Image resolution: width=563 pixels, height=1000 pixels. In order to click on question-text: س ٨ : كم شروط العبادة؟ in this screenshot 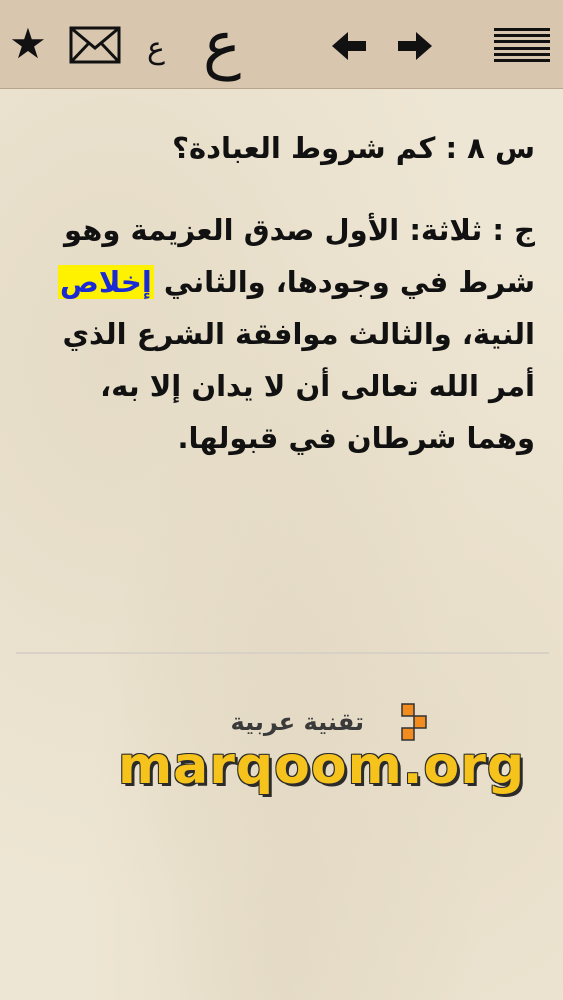, I will do `click(353, 148)`.